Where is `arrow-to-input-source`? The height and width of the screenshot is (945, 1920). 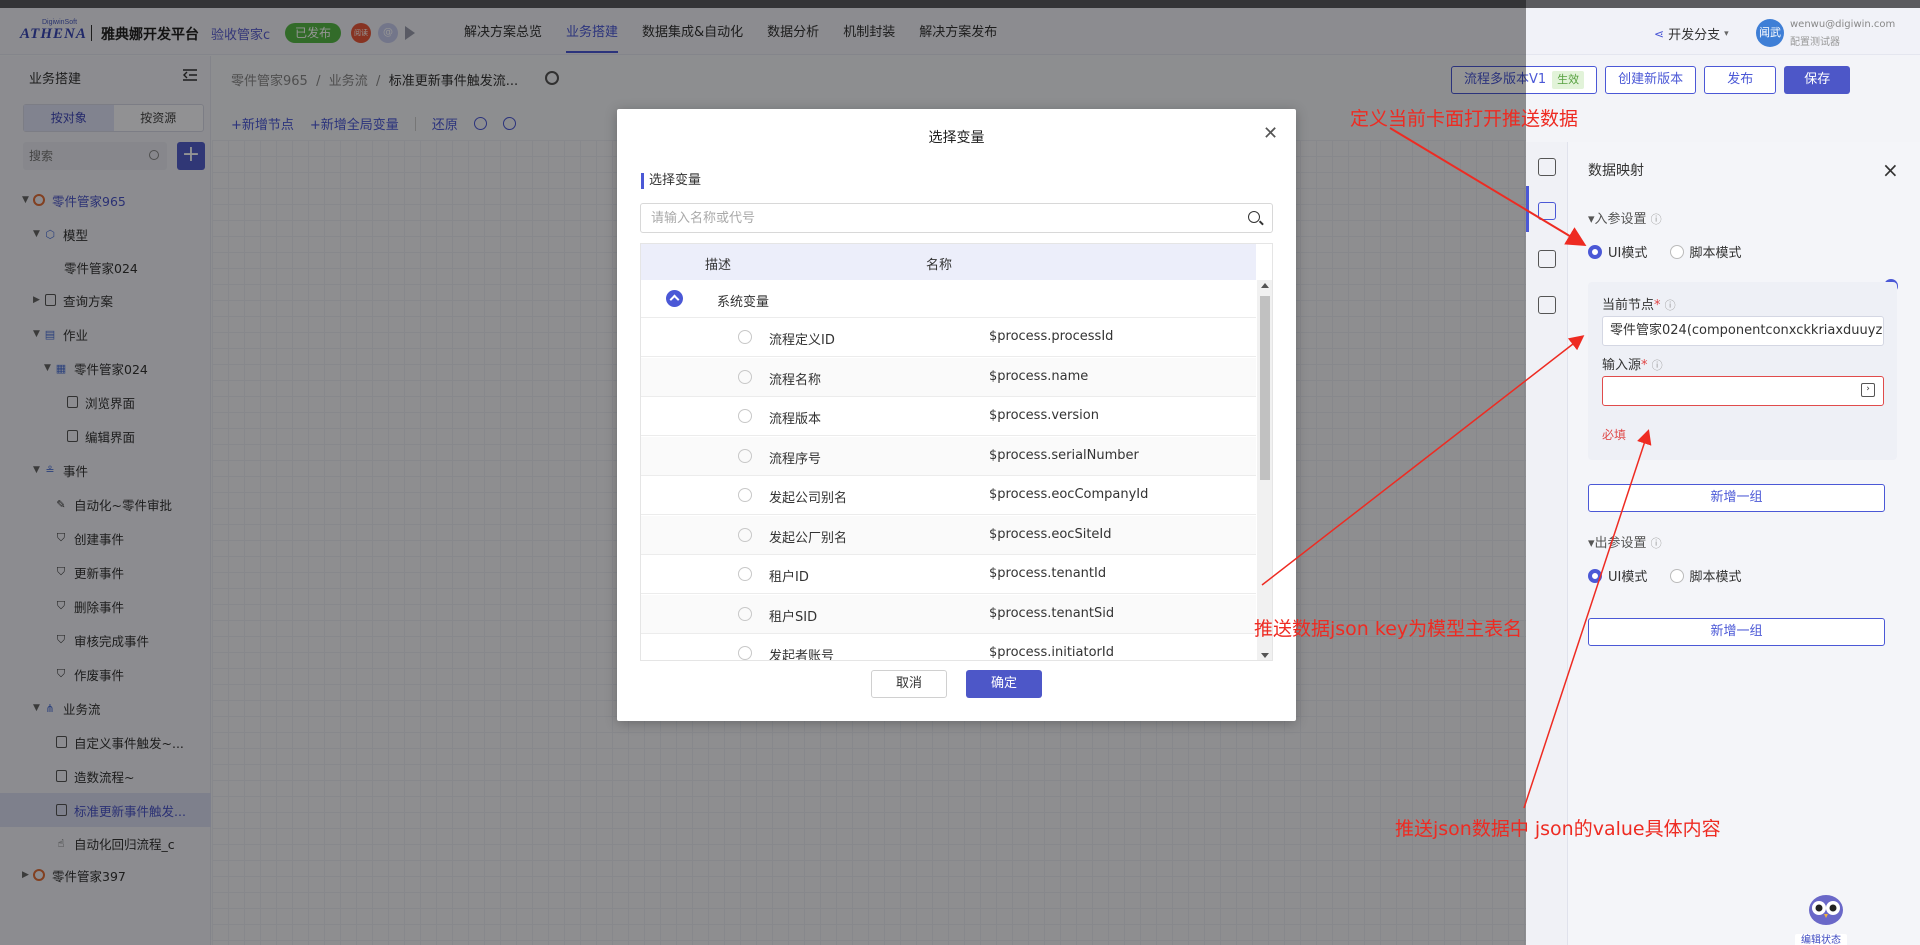 arrow-to-input-source is located at coordinates (1587, 619).